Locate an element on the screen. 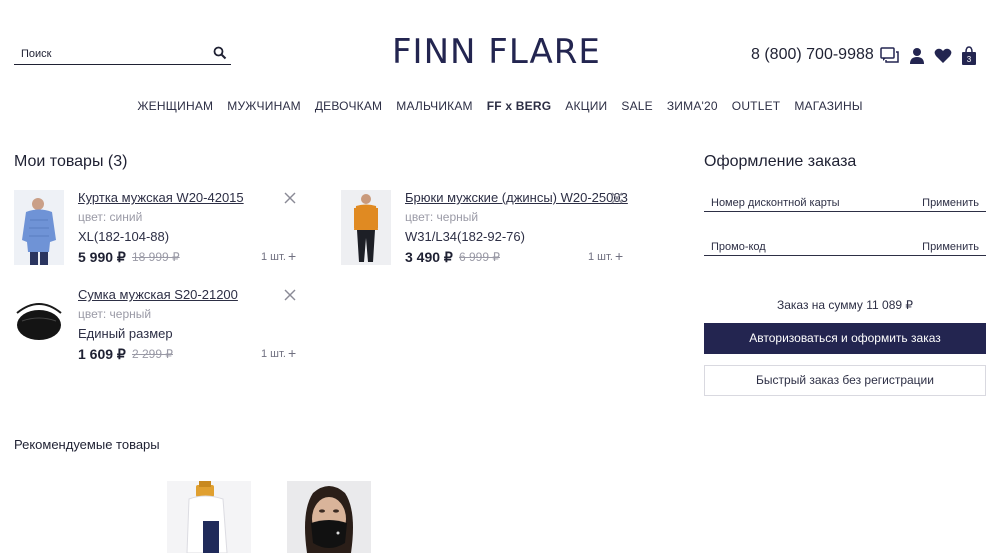 This screenshot has width=1000, height=553. bag-icon: 3 is located at coordinates (969, 56).